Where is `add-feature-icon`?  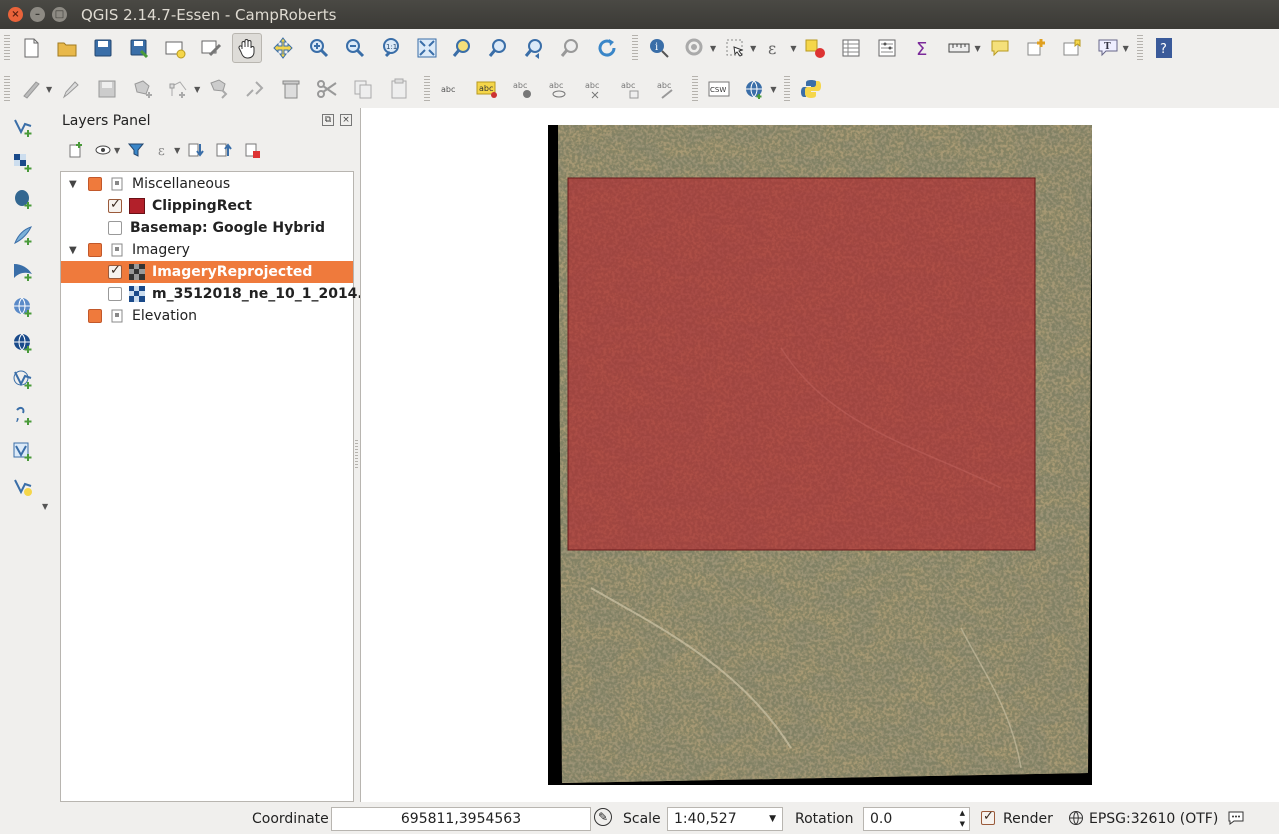
add-feature-icon is located at coordinates (143, 89).